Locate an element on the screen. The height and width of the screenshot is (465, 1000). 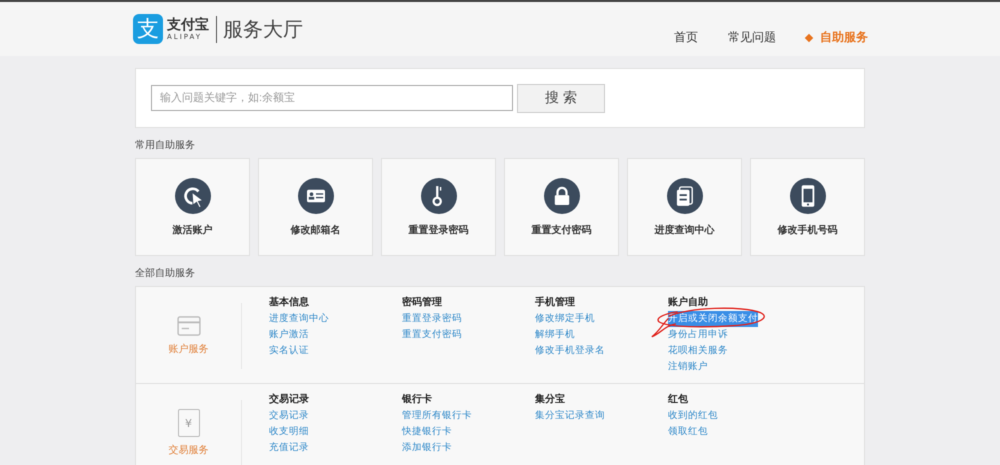
search-field: 输入问题关键字，如:余额宝 is located at coordinates (332, 98).